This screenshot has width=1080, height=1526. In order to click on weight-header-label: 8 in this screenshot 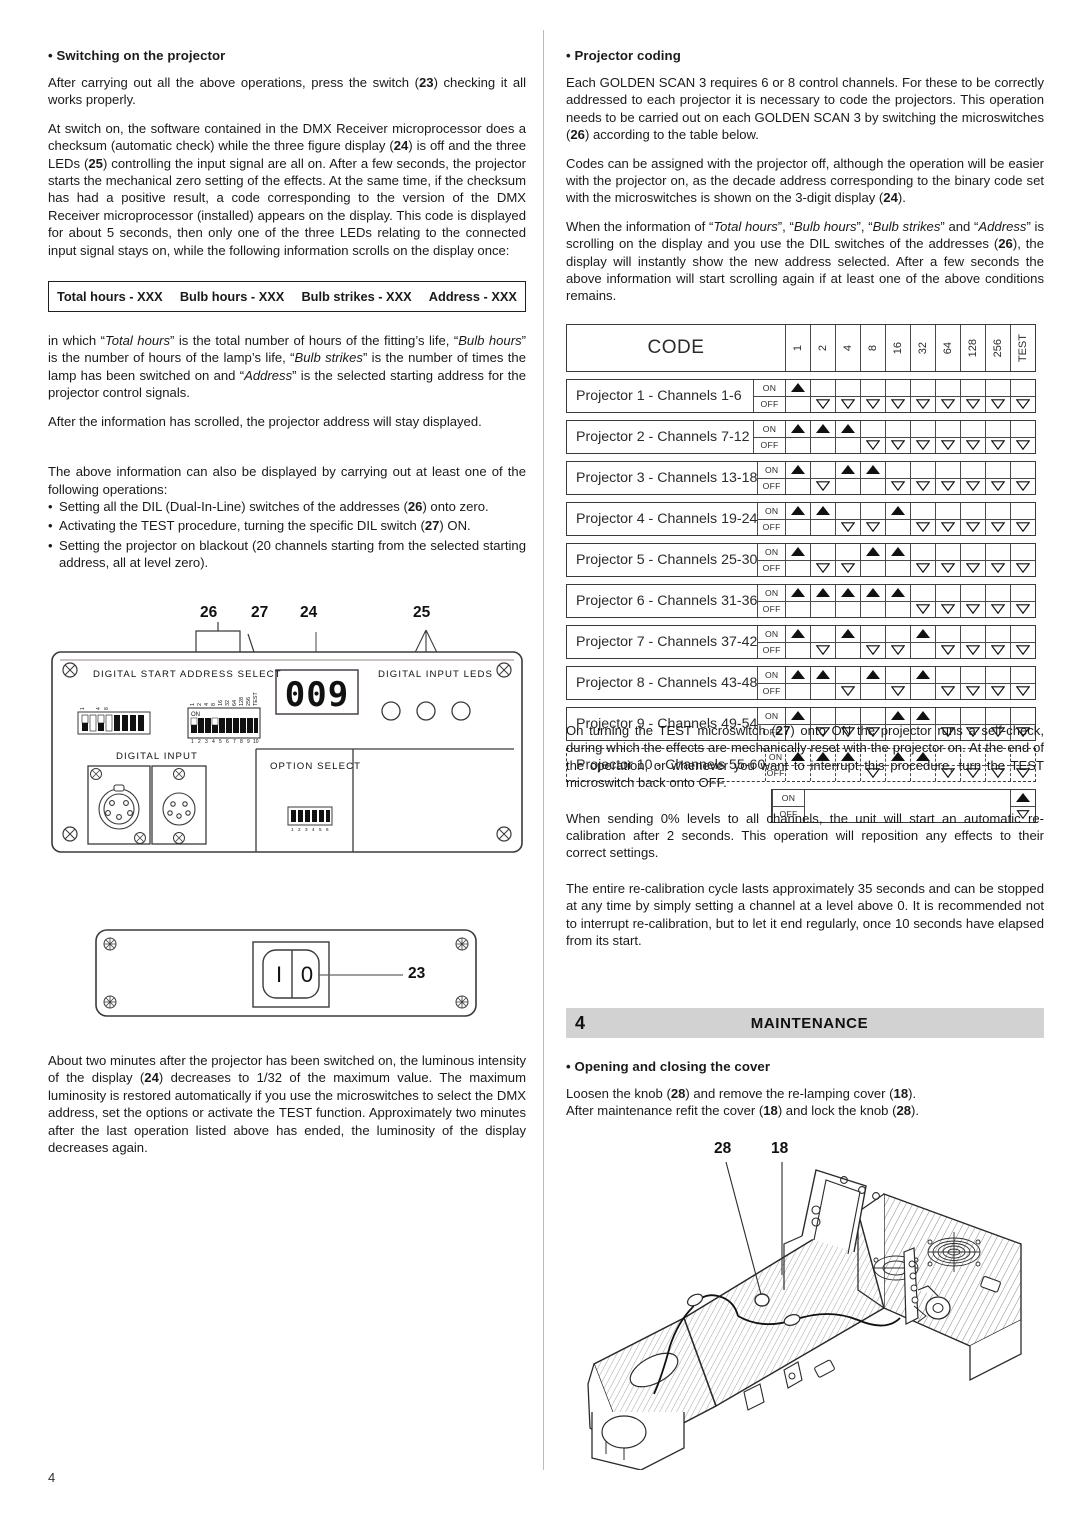, I will do `click(873, 348)`.